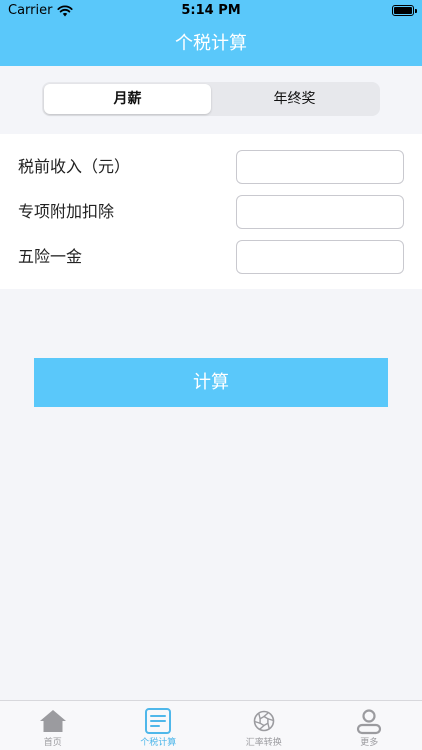 The width and height of the screenshot is (422, 750). I want to click on navigation-bar: 个税计算, so click(211, 44).